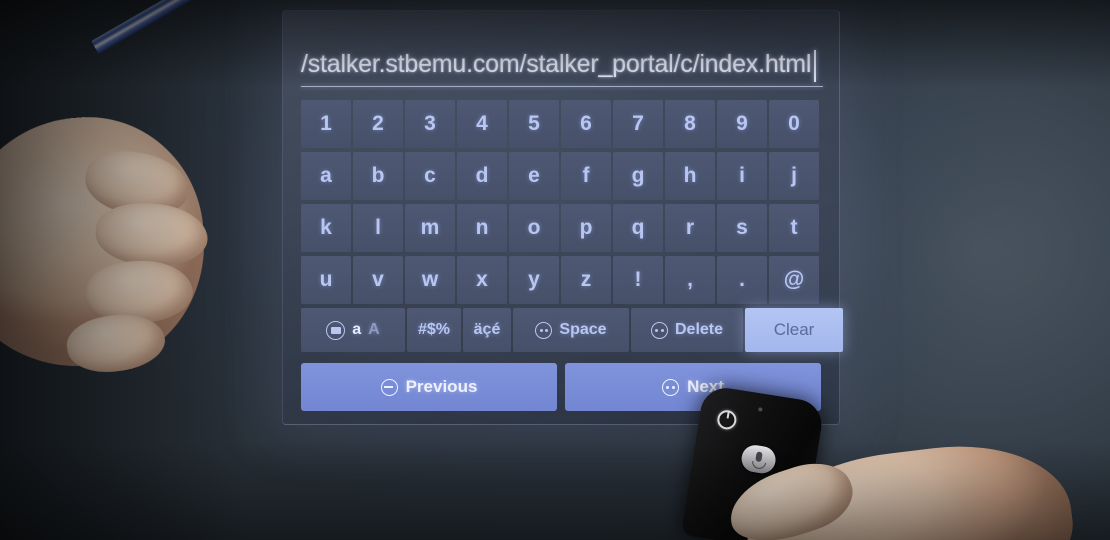 The image size is (1110, 540). I want to click on keyboard-function-row: aA #$% äçé Space Delete Clear, so click(572, 330).